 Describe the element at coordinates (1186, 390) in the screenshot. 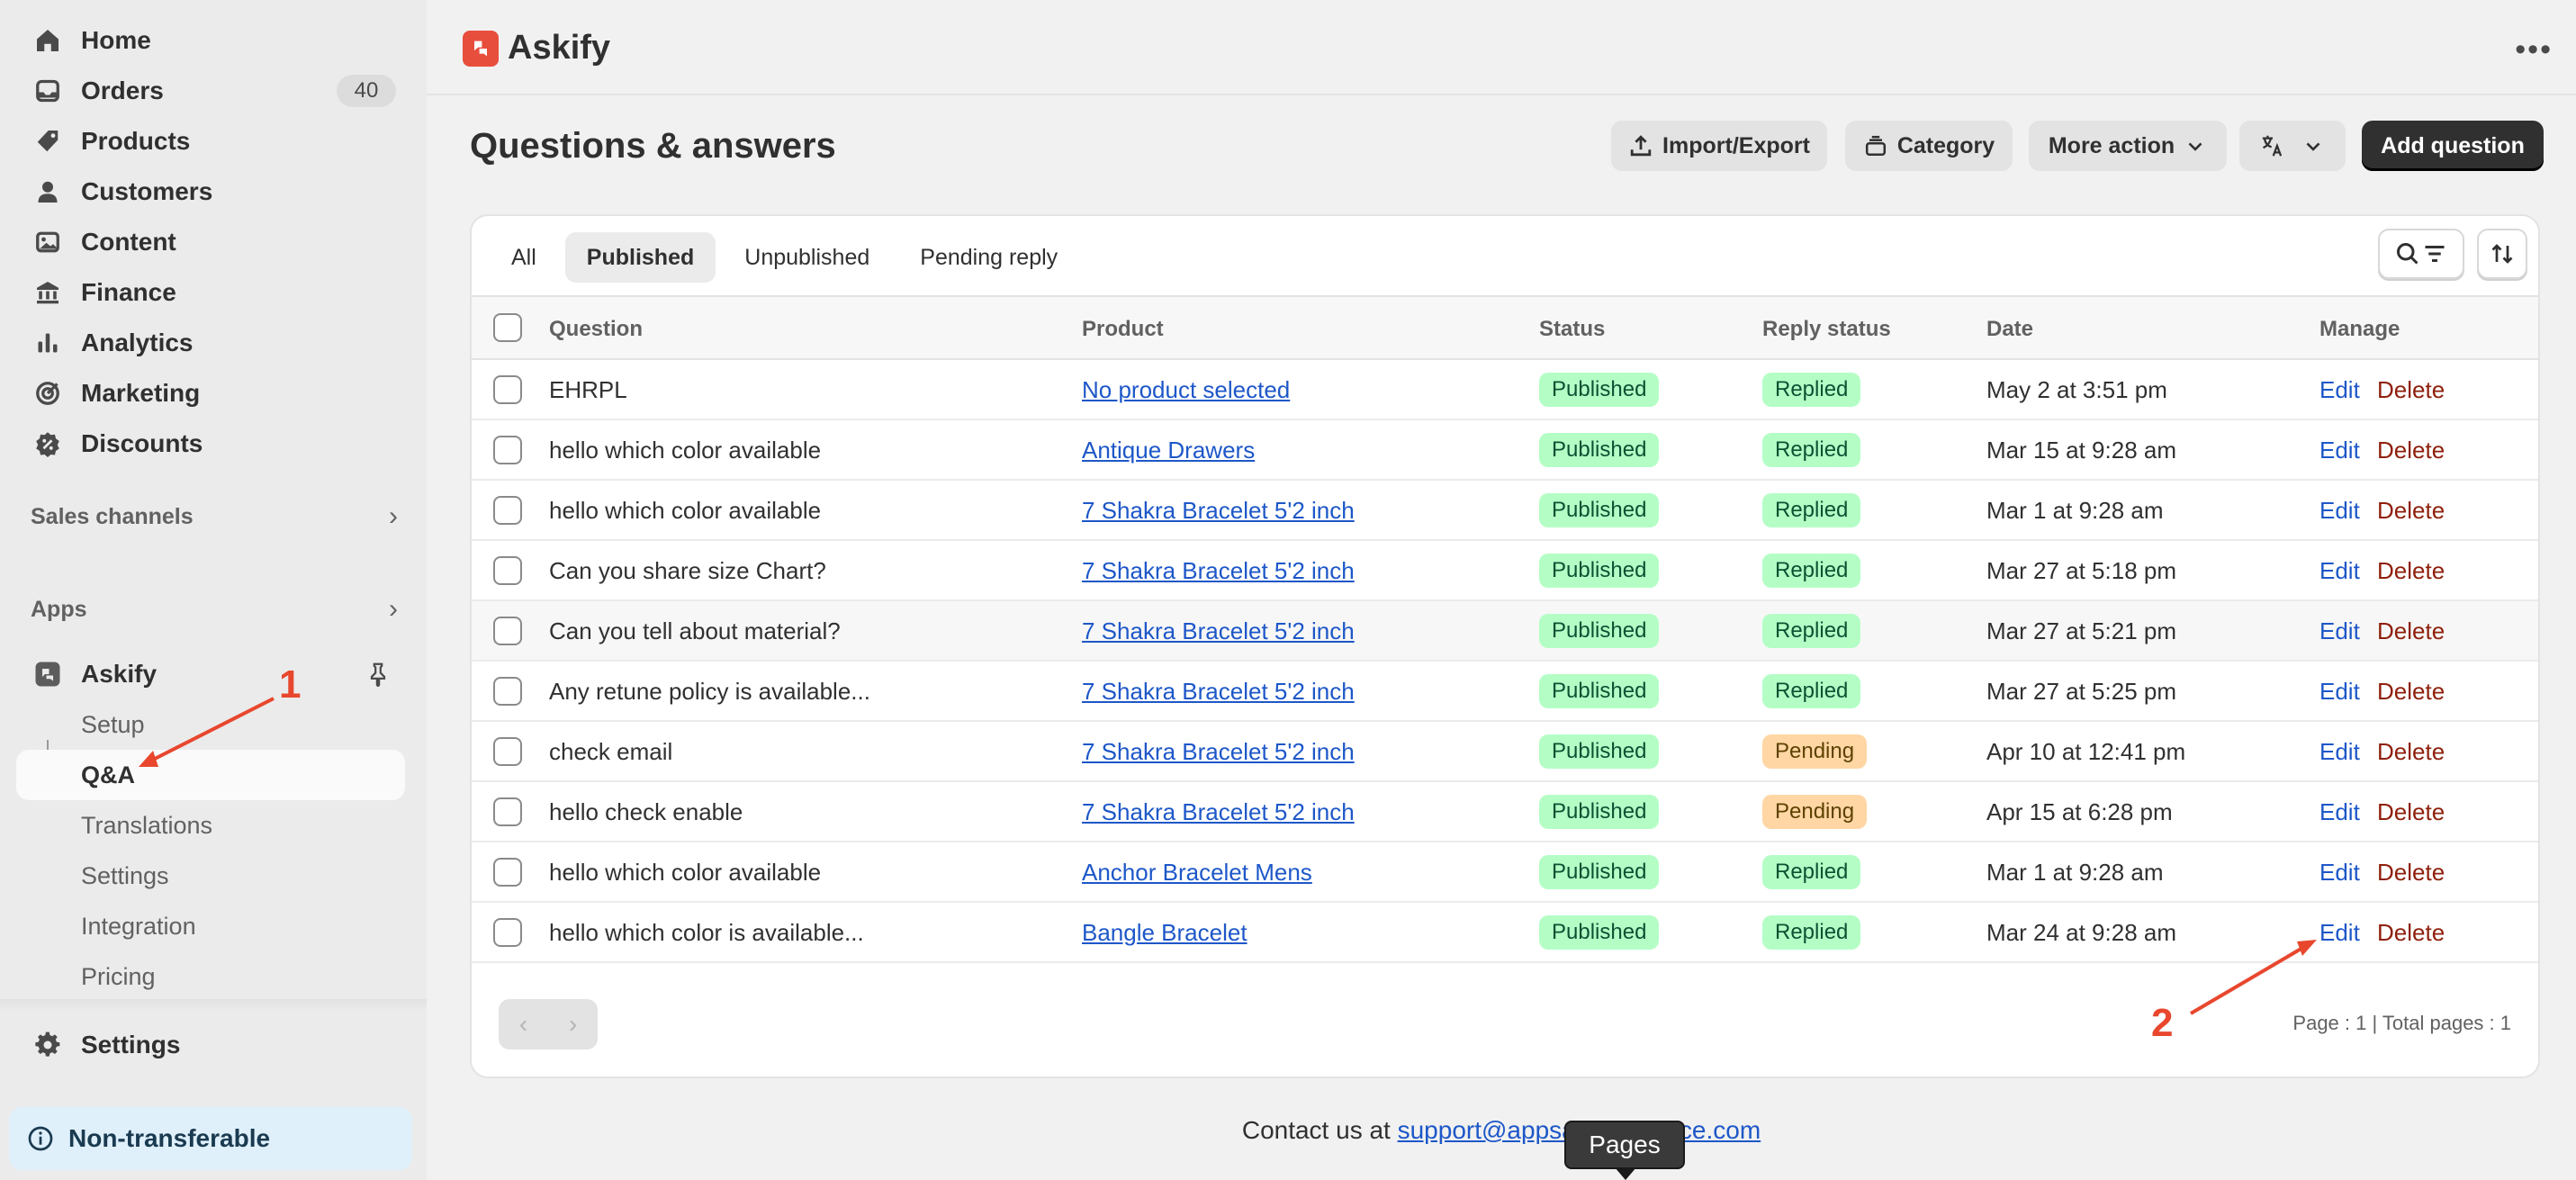

I see `product-link: No product selected` at that location.